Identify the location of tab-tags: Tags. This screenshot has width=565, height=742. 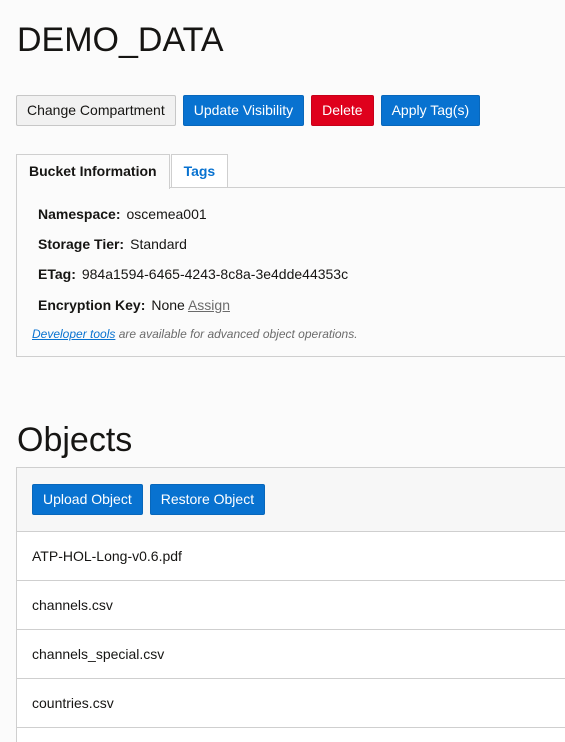
(199, 171).